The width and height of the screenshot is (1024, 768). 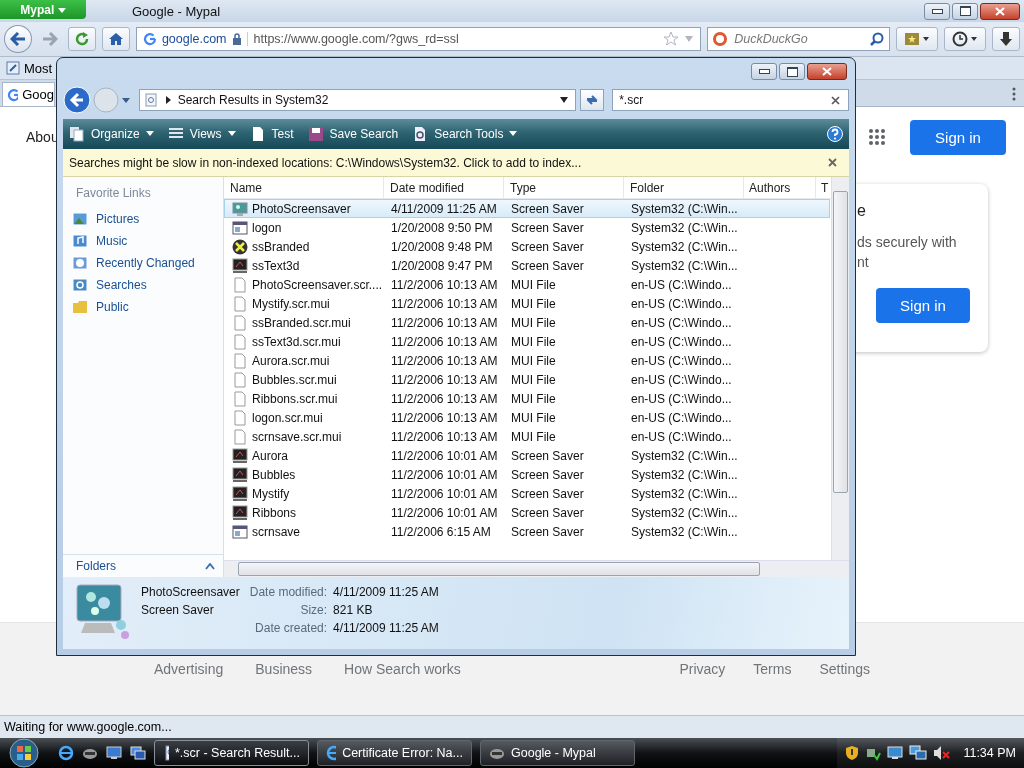 What do you see at coordinates (115, 39) in the screenshot?
I see `home-button` at bounding box center [115, 39].